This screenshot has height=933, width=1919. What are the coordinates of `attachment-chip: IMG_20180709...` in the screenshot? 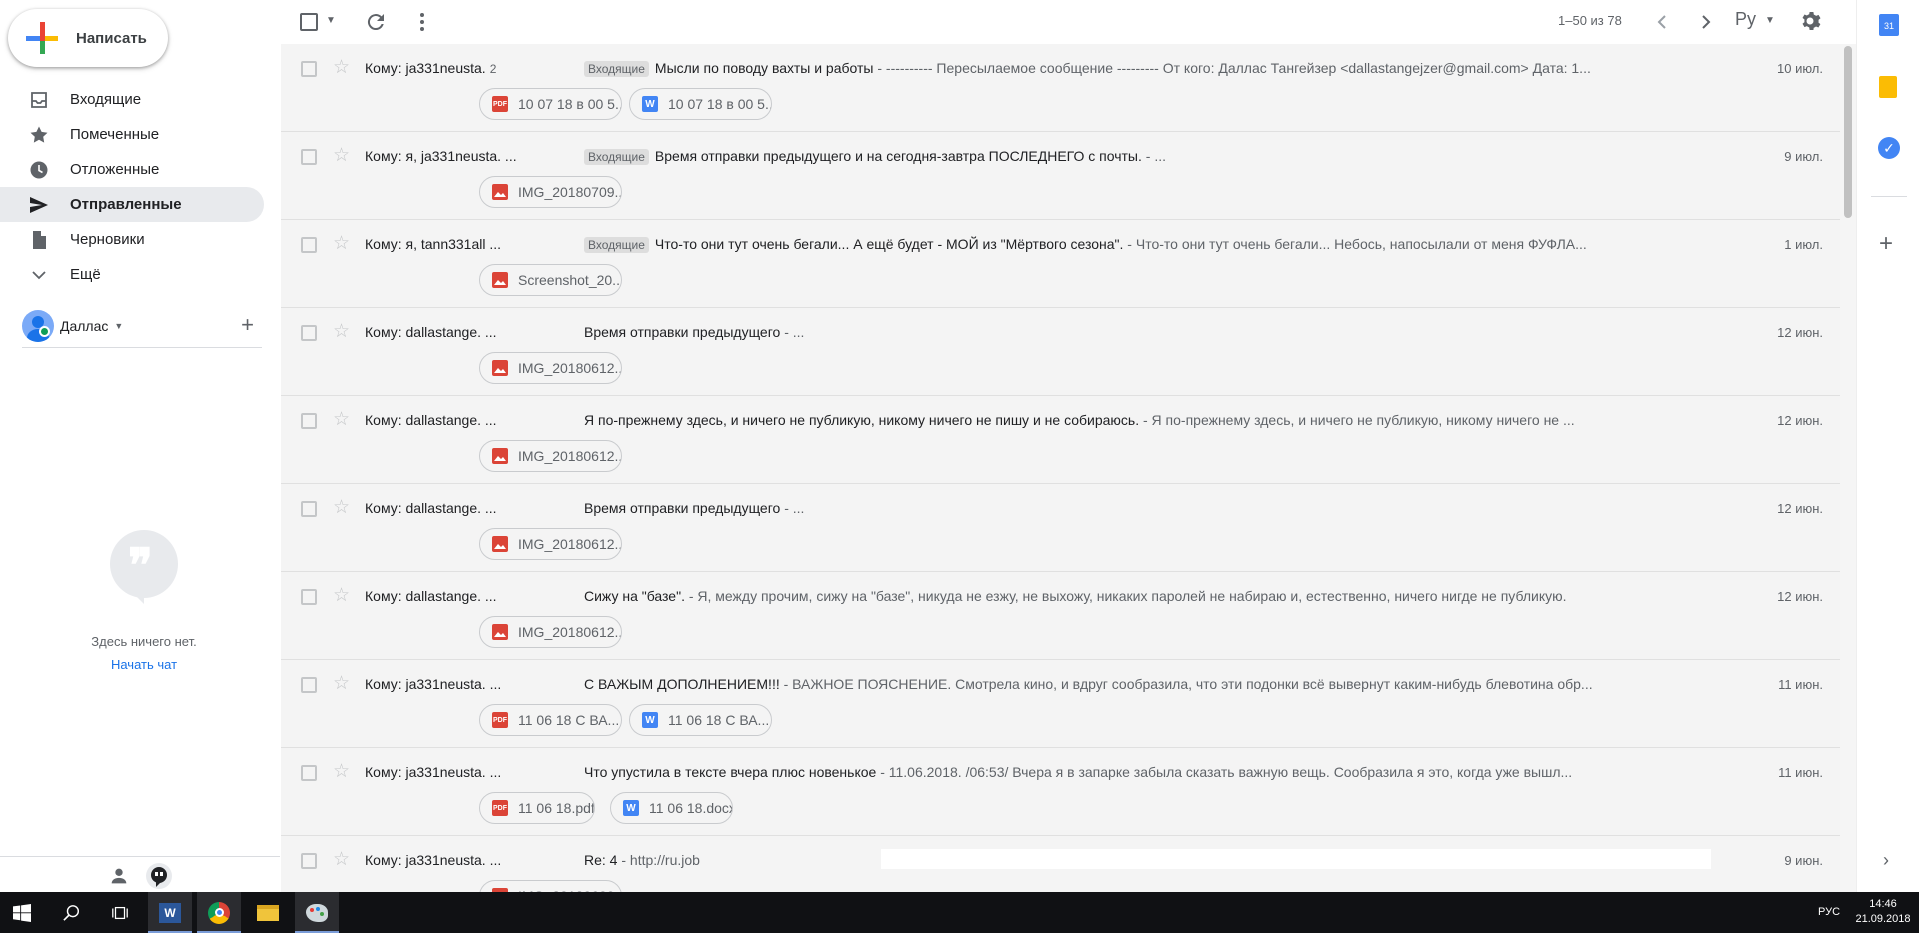 It's located at (550, 192).